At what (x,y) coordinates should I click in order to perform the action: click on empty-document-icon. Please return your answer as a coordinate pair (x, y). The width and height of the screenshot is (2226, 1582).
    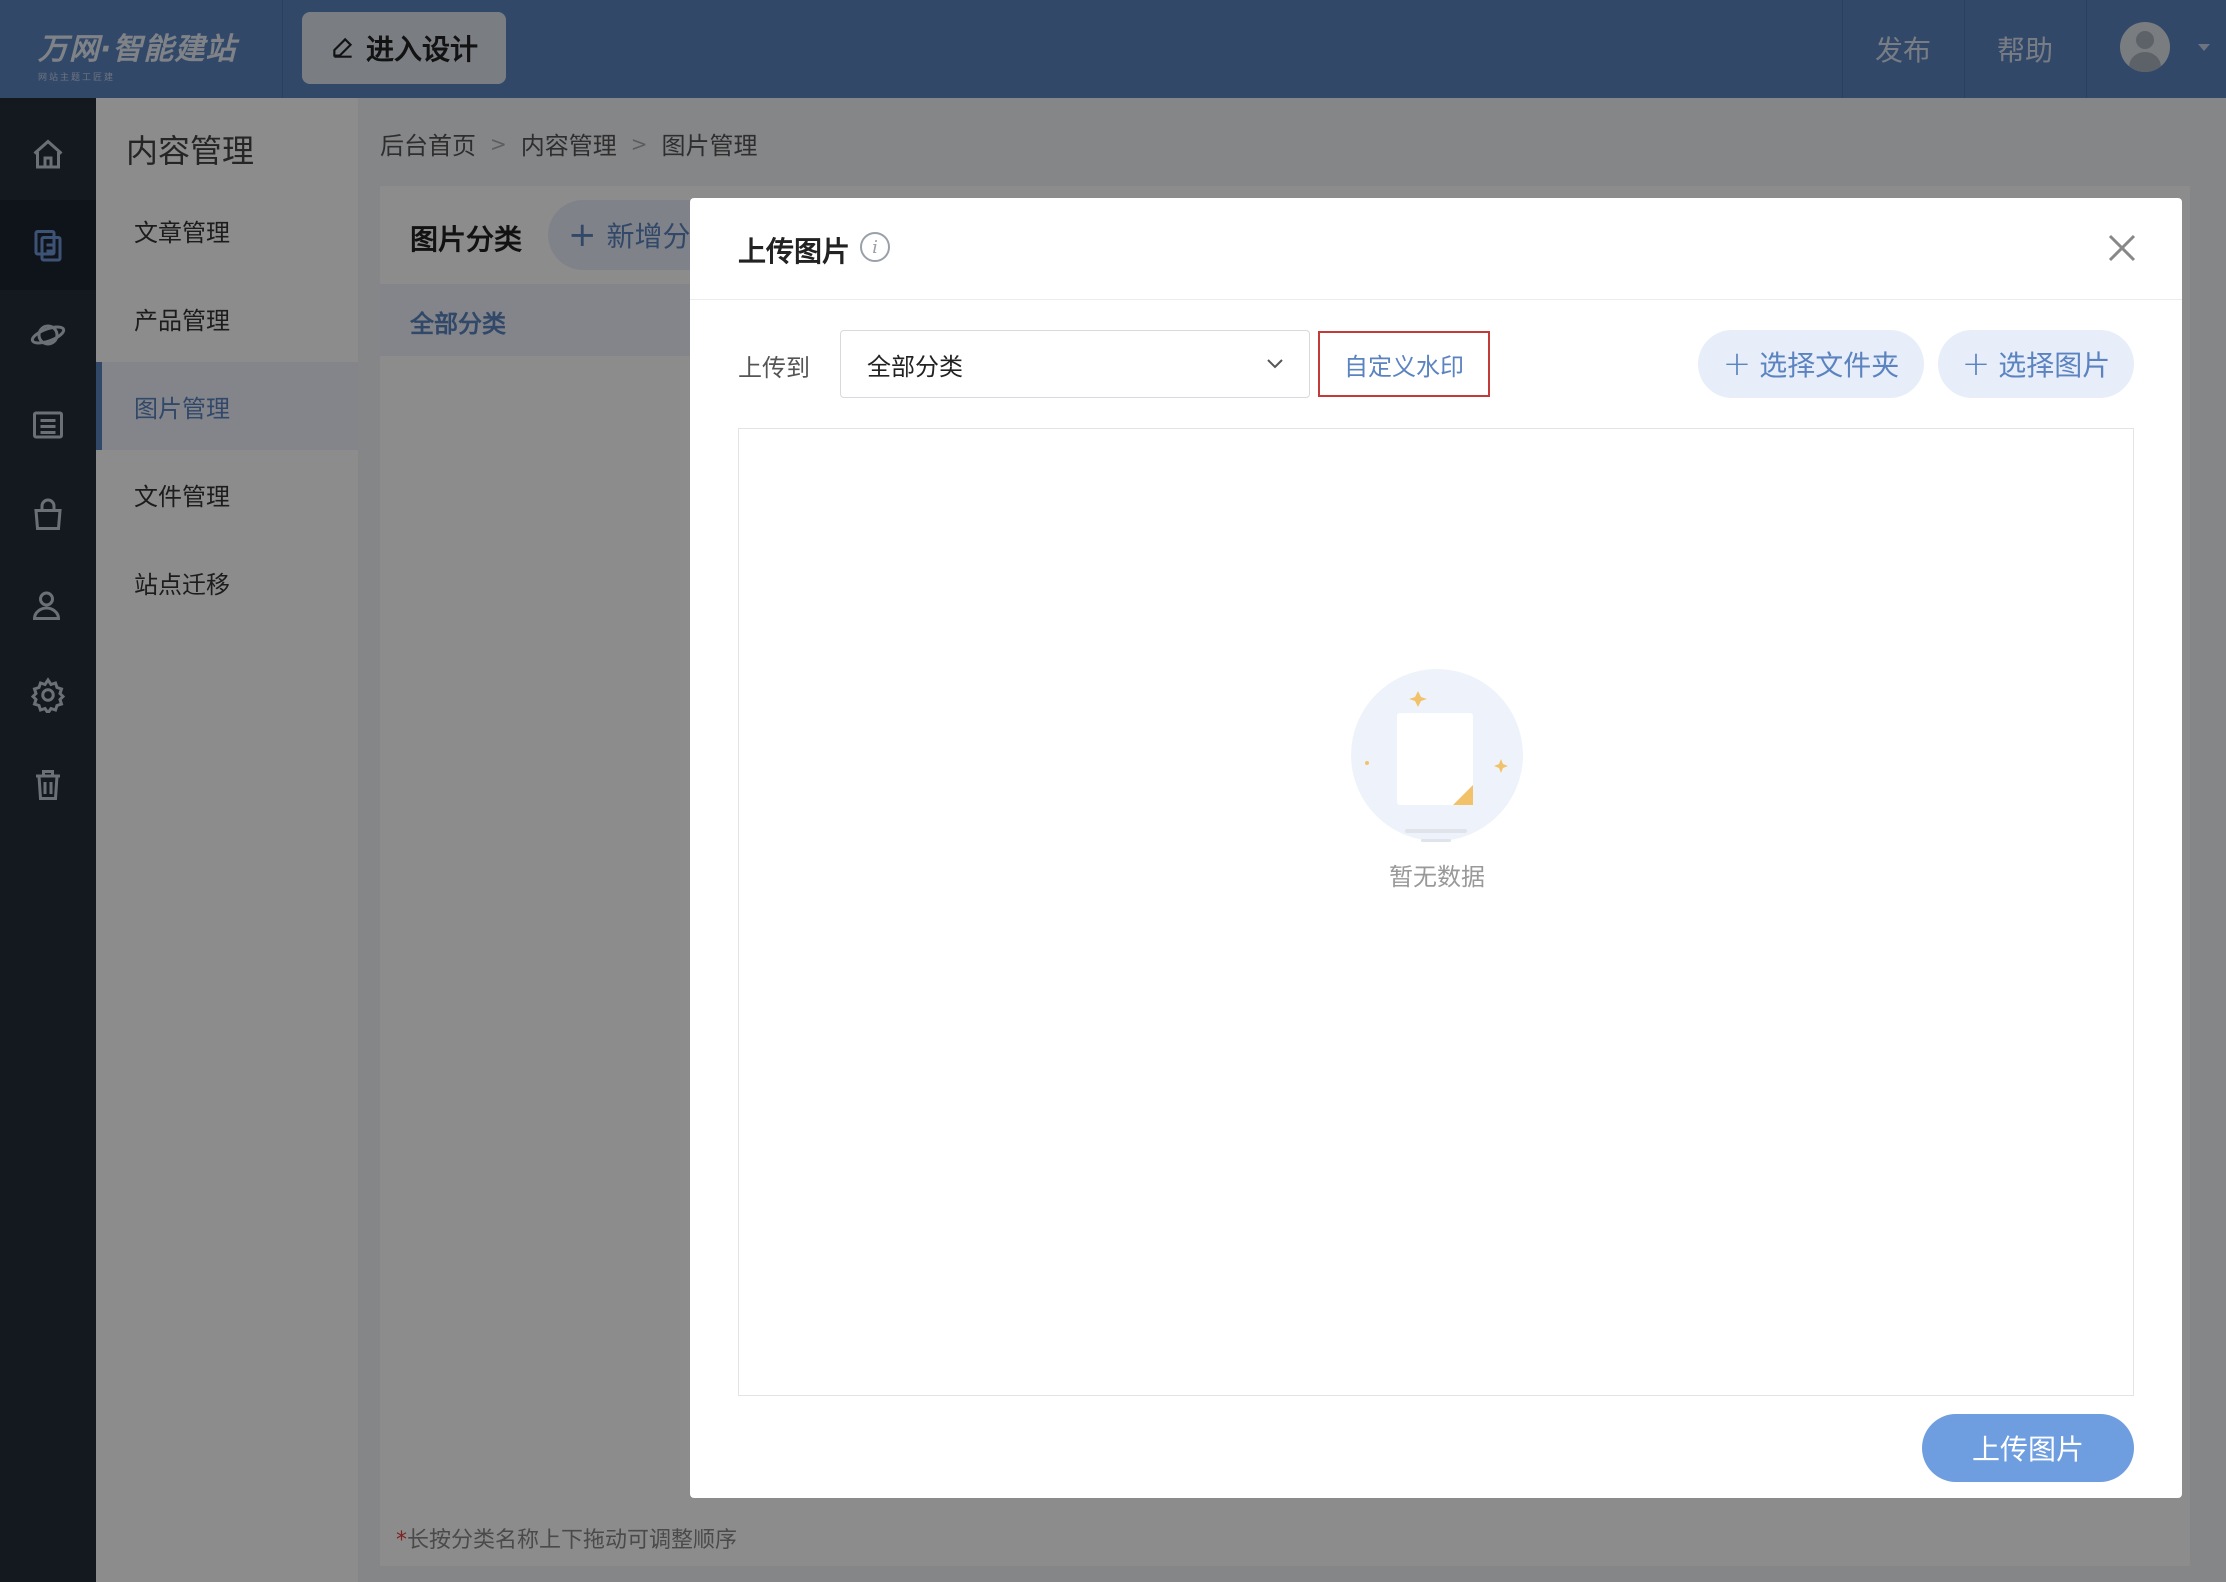
    Looking at the image, I should click on (1437, 755).